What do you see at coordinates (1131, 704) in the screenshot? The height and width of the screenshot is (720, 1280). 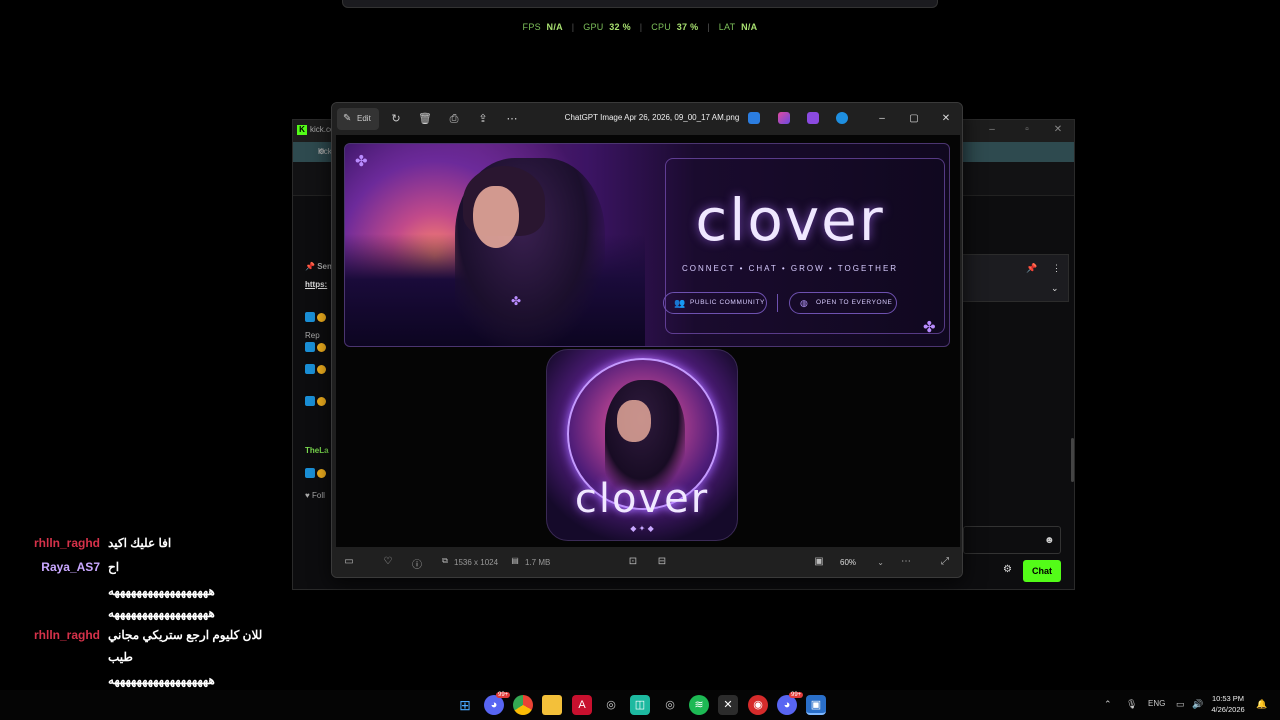 I see `microphone-icon: 🎙` at bounding box center [1131, 704].